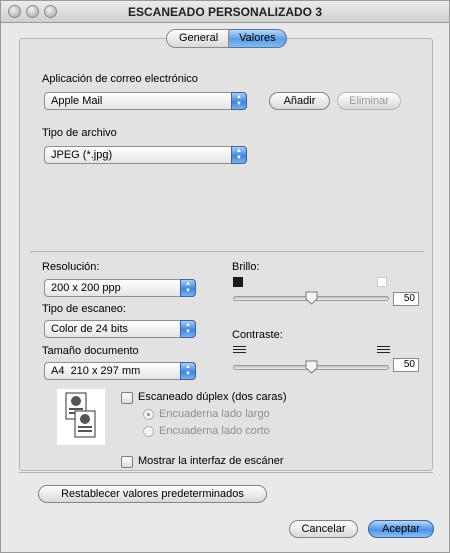 Image resolution: width=450 pixels, height=553 pixels. I want to click on doc-size-label: Tamaño documento, so click(90, 351).